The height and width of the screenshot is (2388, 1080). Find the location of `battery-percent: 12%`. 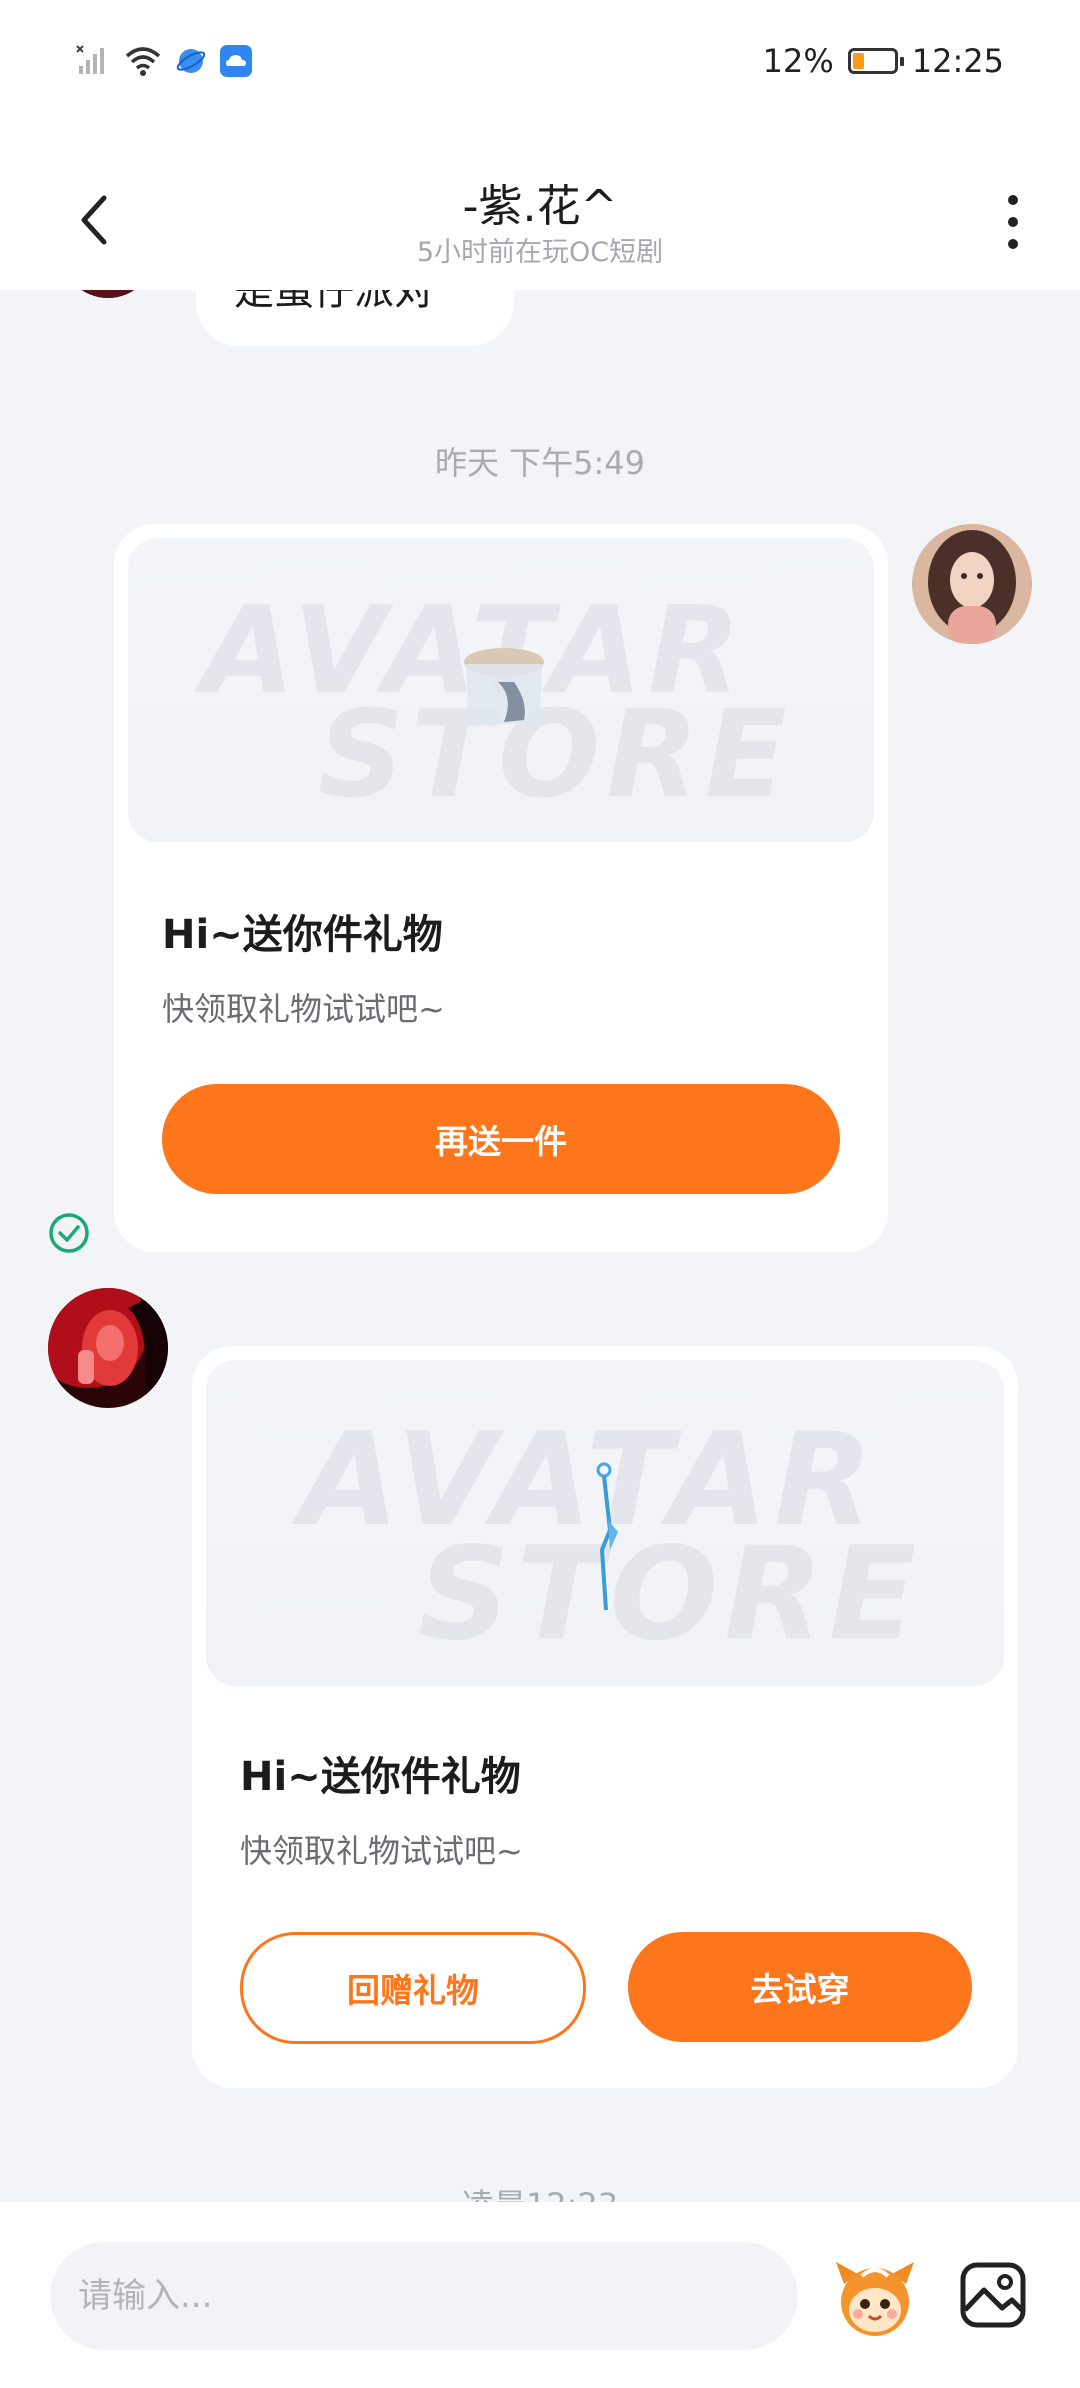

battery-percent: 12% is located at coordinates (798, 61).